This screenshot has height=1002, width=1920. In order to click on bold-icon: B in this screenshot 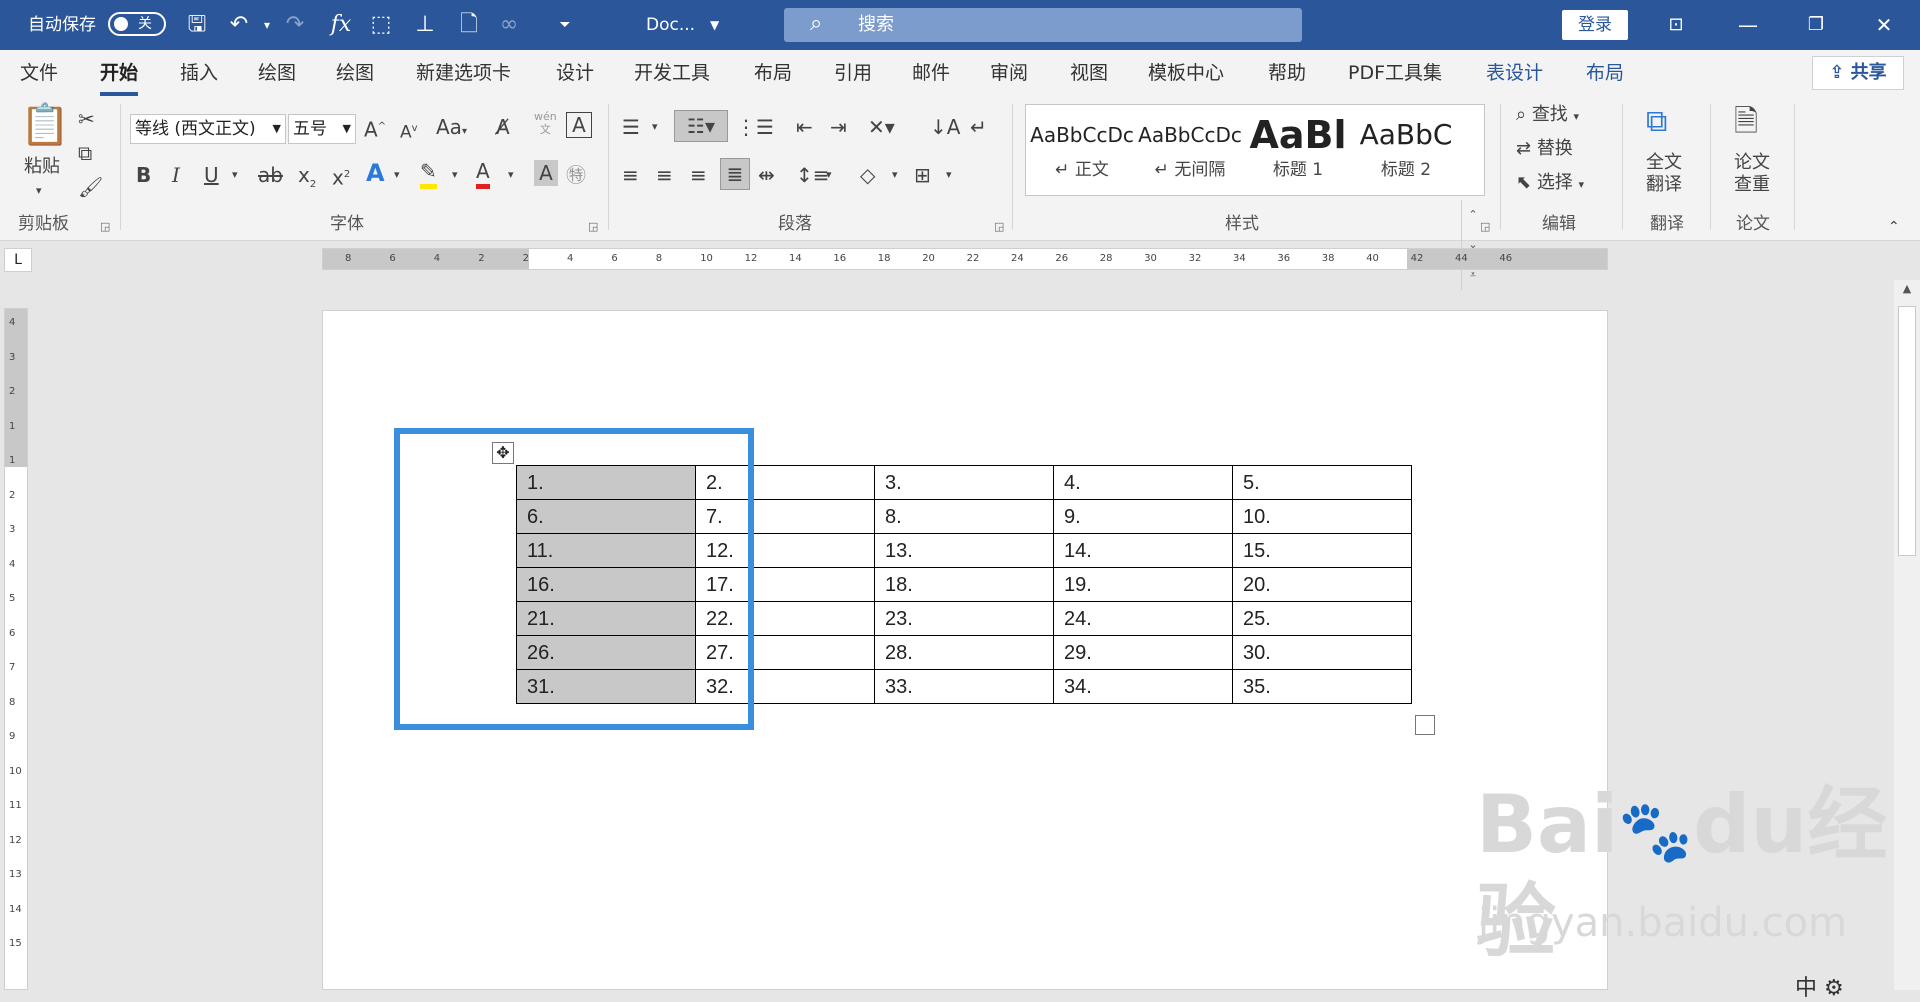, I will do `click(143, 175)`.